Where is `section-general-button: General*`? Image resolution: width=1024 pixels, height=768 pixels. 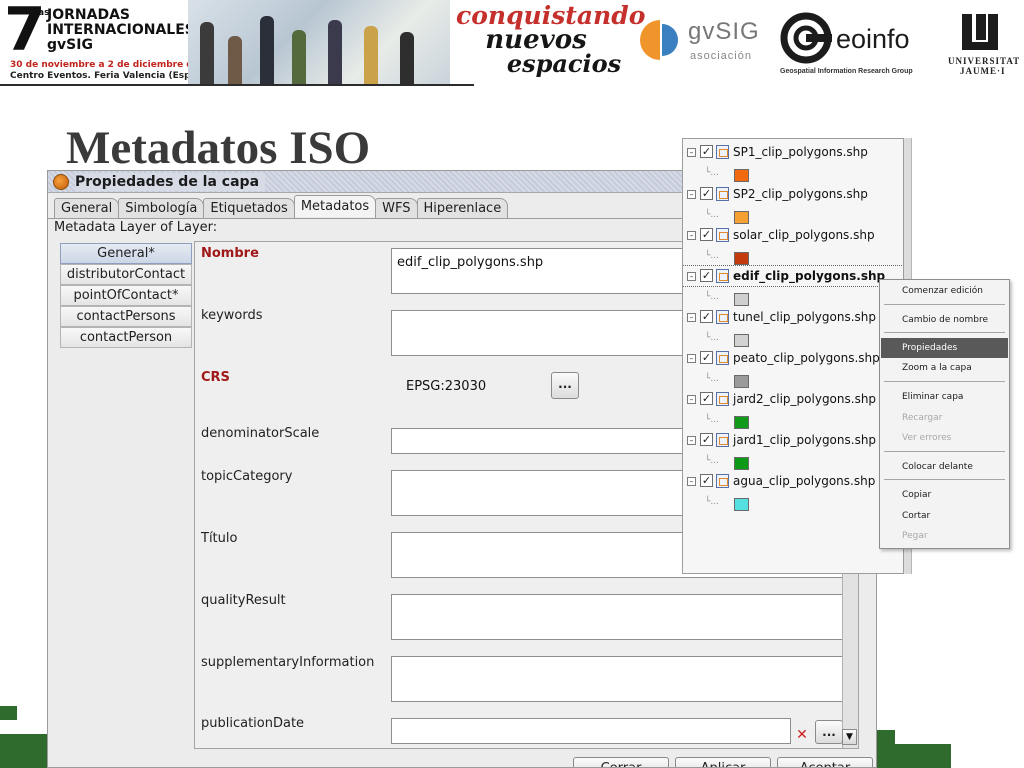
section-general-button: General* is located at coordinates (126, 253).